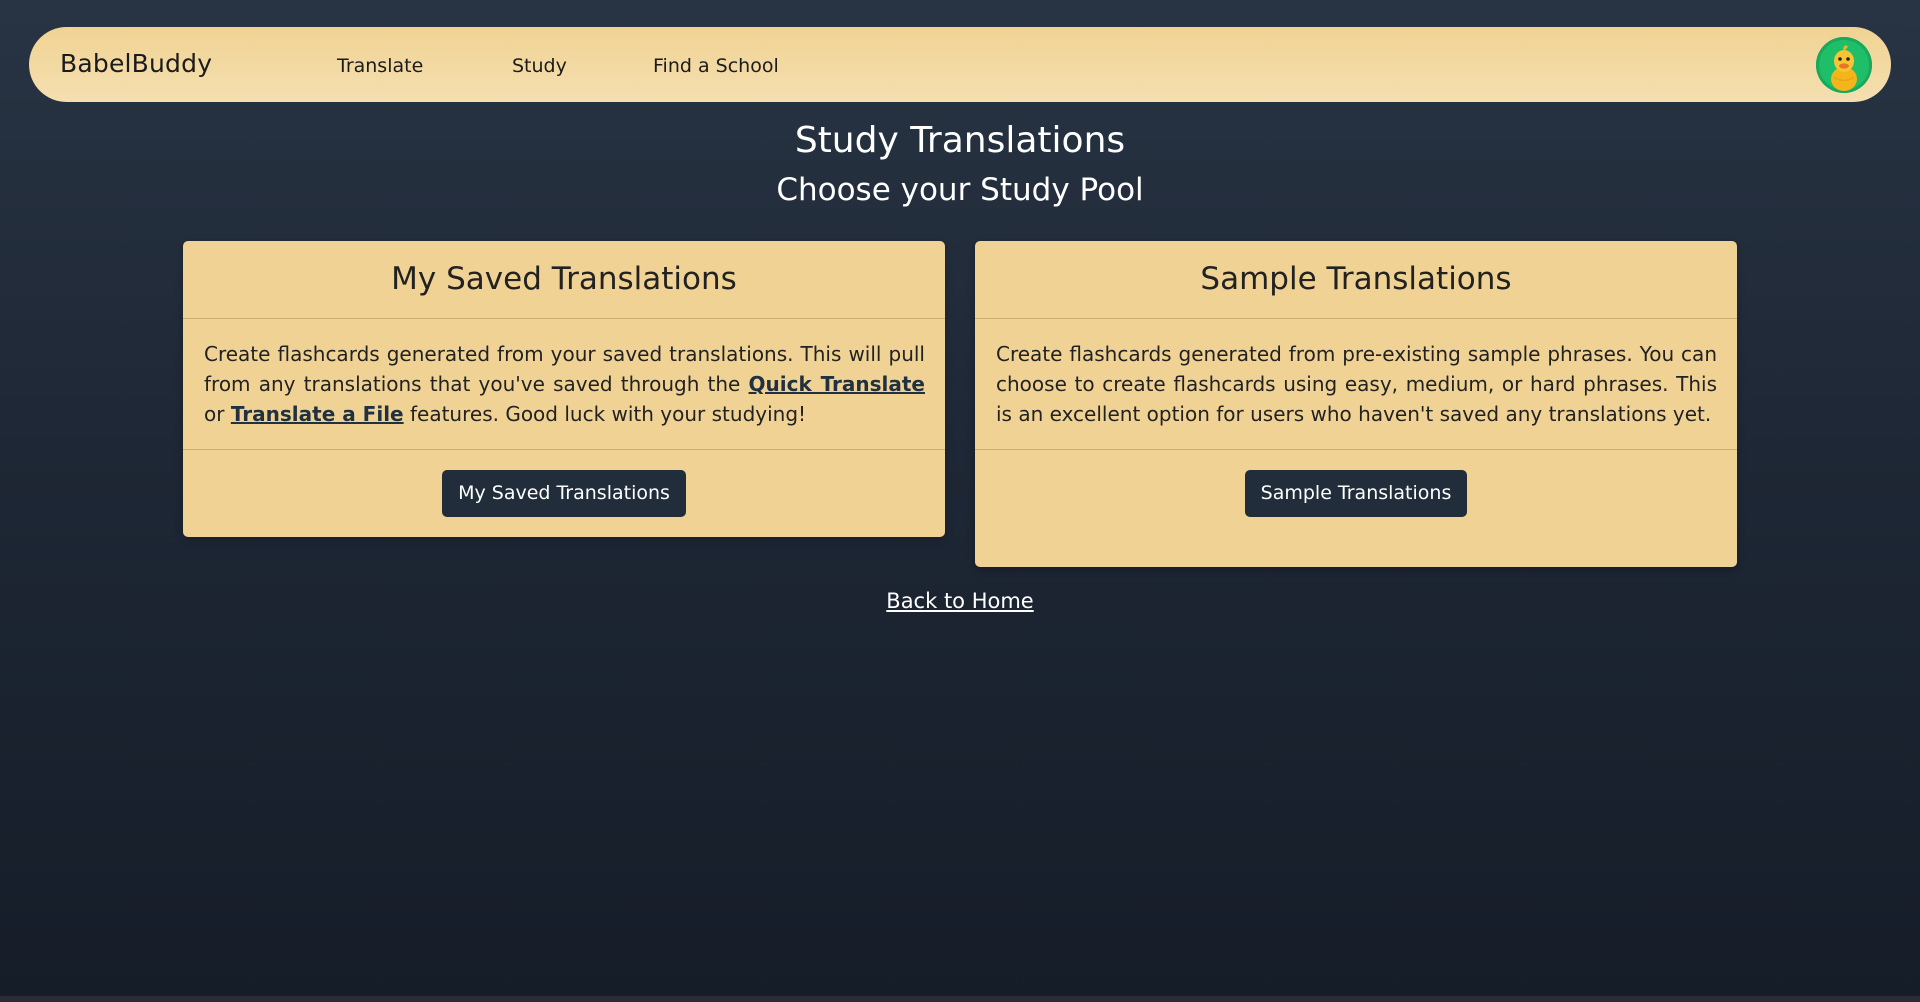 The width and height of the screenshot is (1920, 1002). What do you see at coordinates (1844, 65) in the screenshot?
I see `duck-avatar-icon` at bounding box center [1844, 65].